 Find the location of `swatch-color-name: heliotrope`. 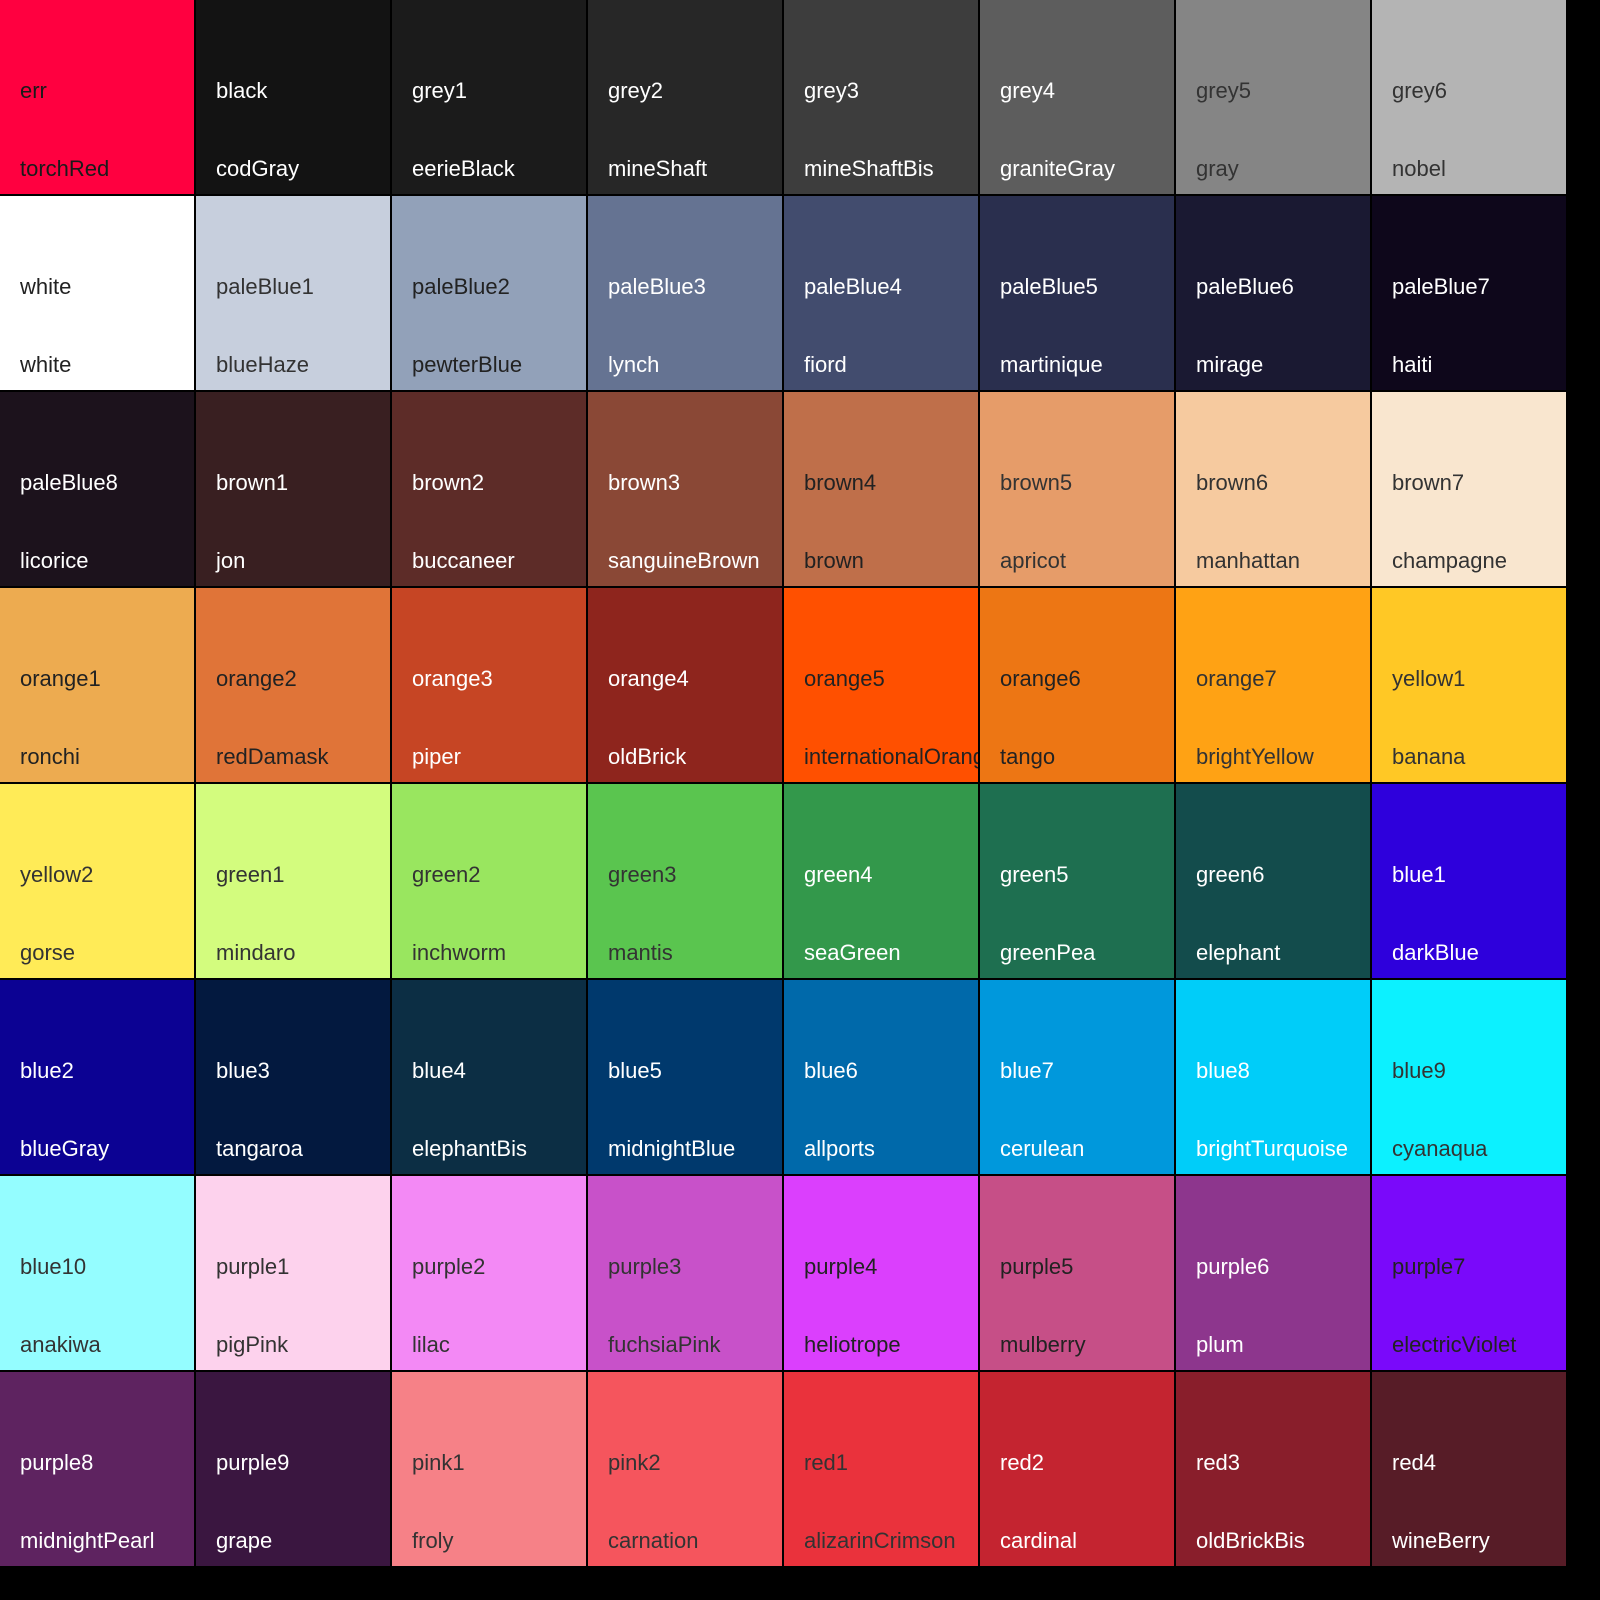

swatch-color-name: heliotrope is located at coordinates (852, 1344).